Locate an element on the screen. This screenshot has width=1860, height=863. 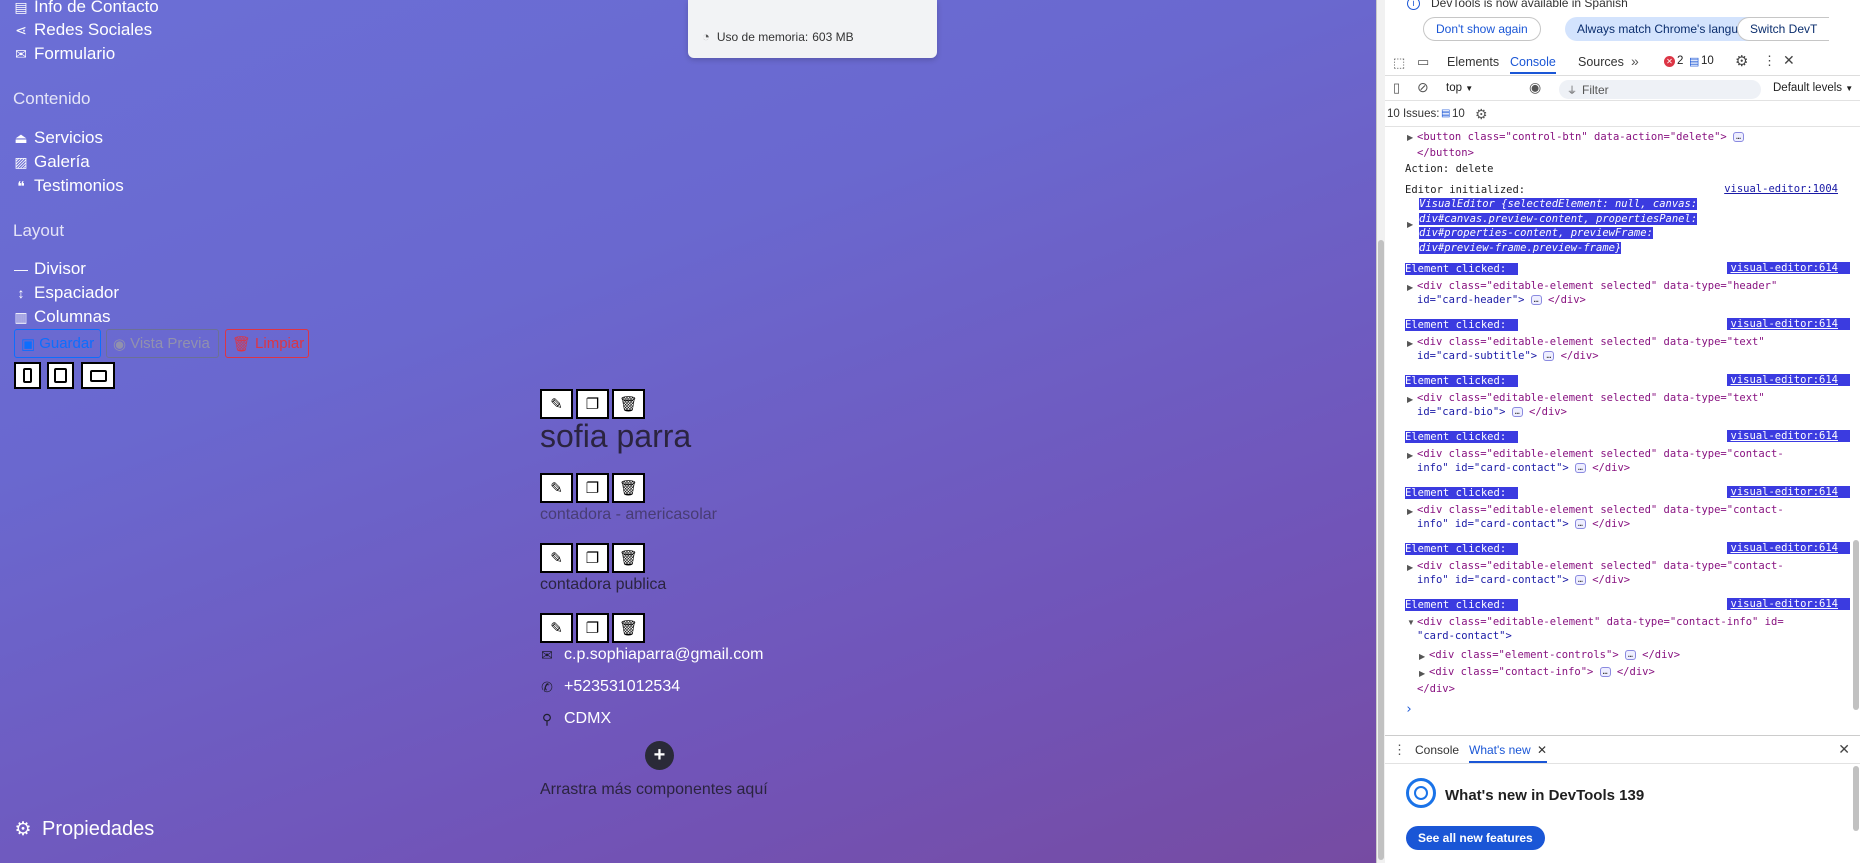
sidebar-item-gallery: ▨ Galería is located at coordinates (51, 162).